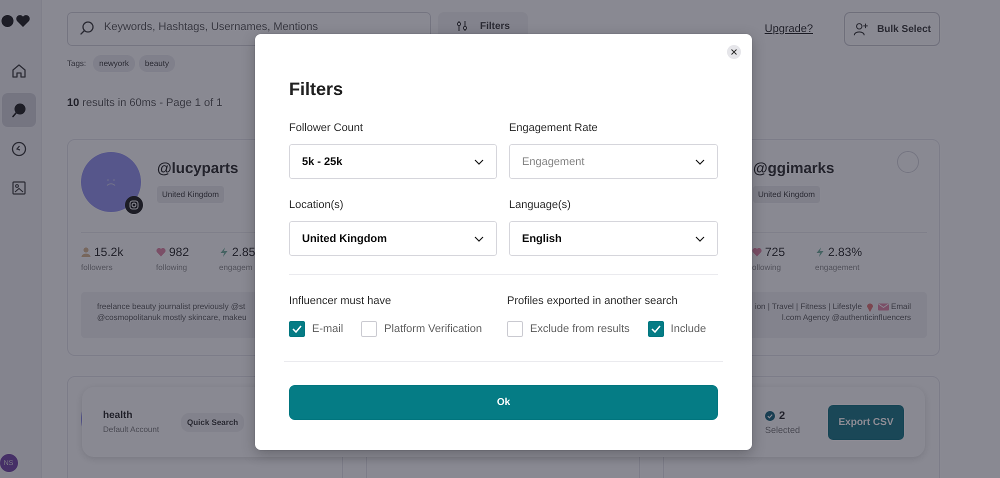 Image resolution: width=1000 pixels, height=478 pixels. Describe the element at coordinates (19, 149) in the screenshot. I see `clock-icon` at that location.